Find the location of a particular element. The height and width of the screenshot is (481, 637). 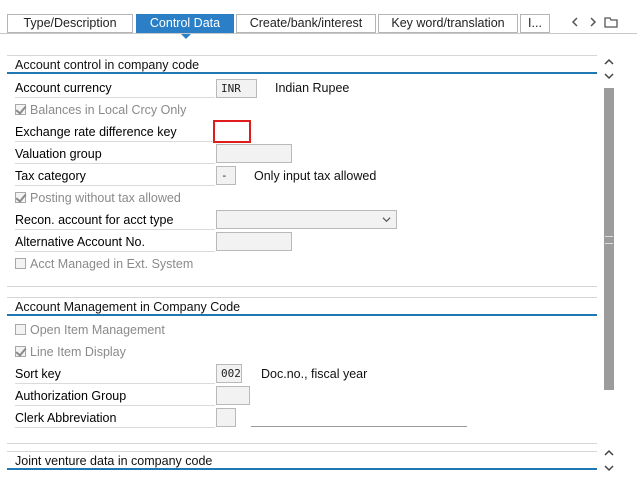

balances-local-crcy-label: Balances in Local Crcy Only is located at coordinates (108, 110).